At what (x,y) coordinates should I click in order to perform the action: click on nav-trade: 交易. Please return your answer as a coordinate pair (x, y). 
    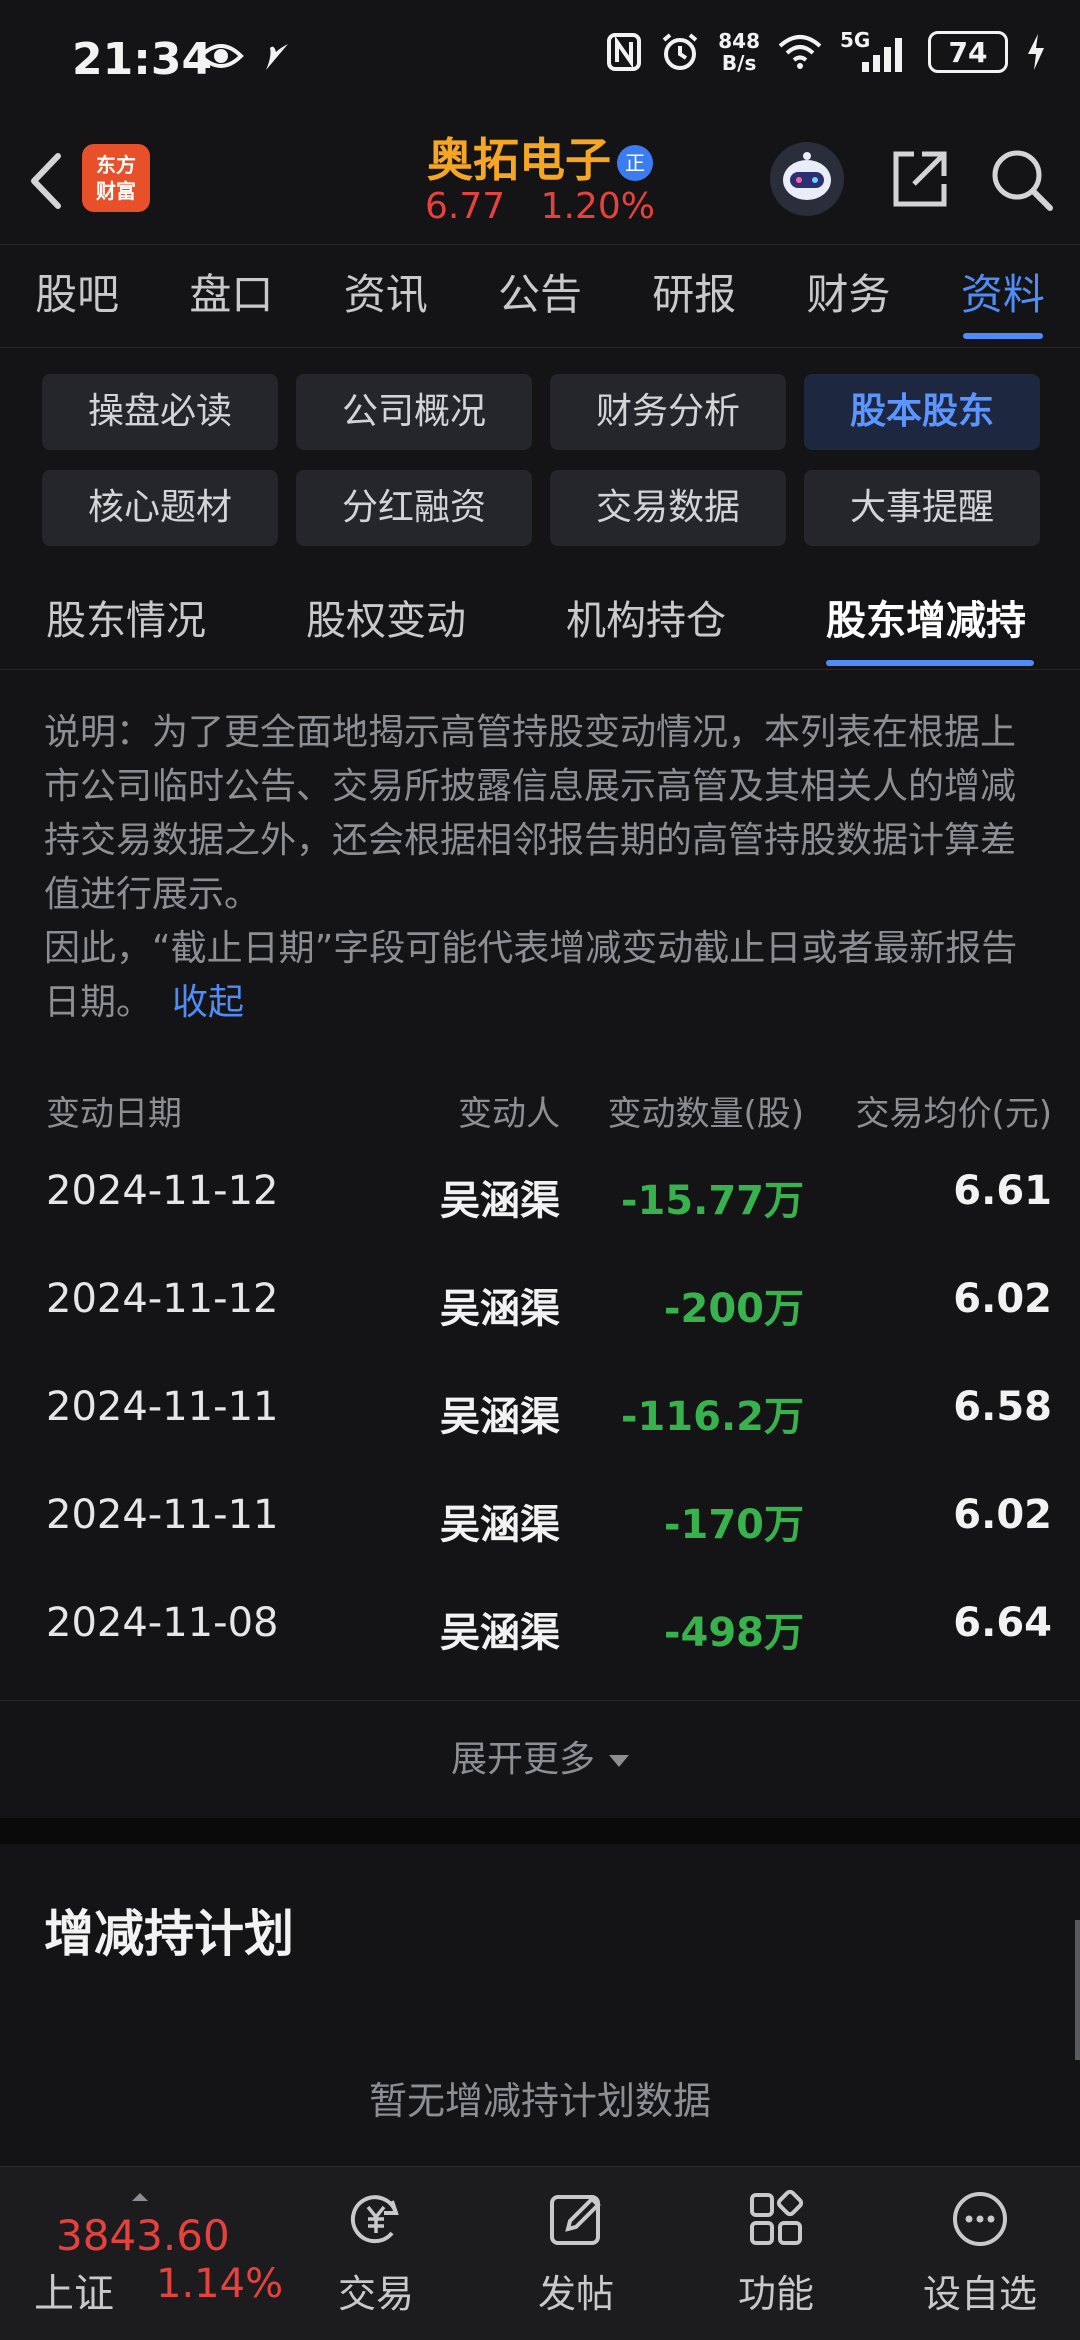
    Looking at the image, I should click on (376, 2253).